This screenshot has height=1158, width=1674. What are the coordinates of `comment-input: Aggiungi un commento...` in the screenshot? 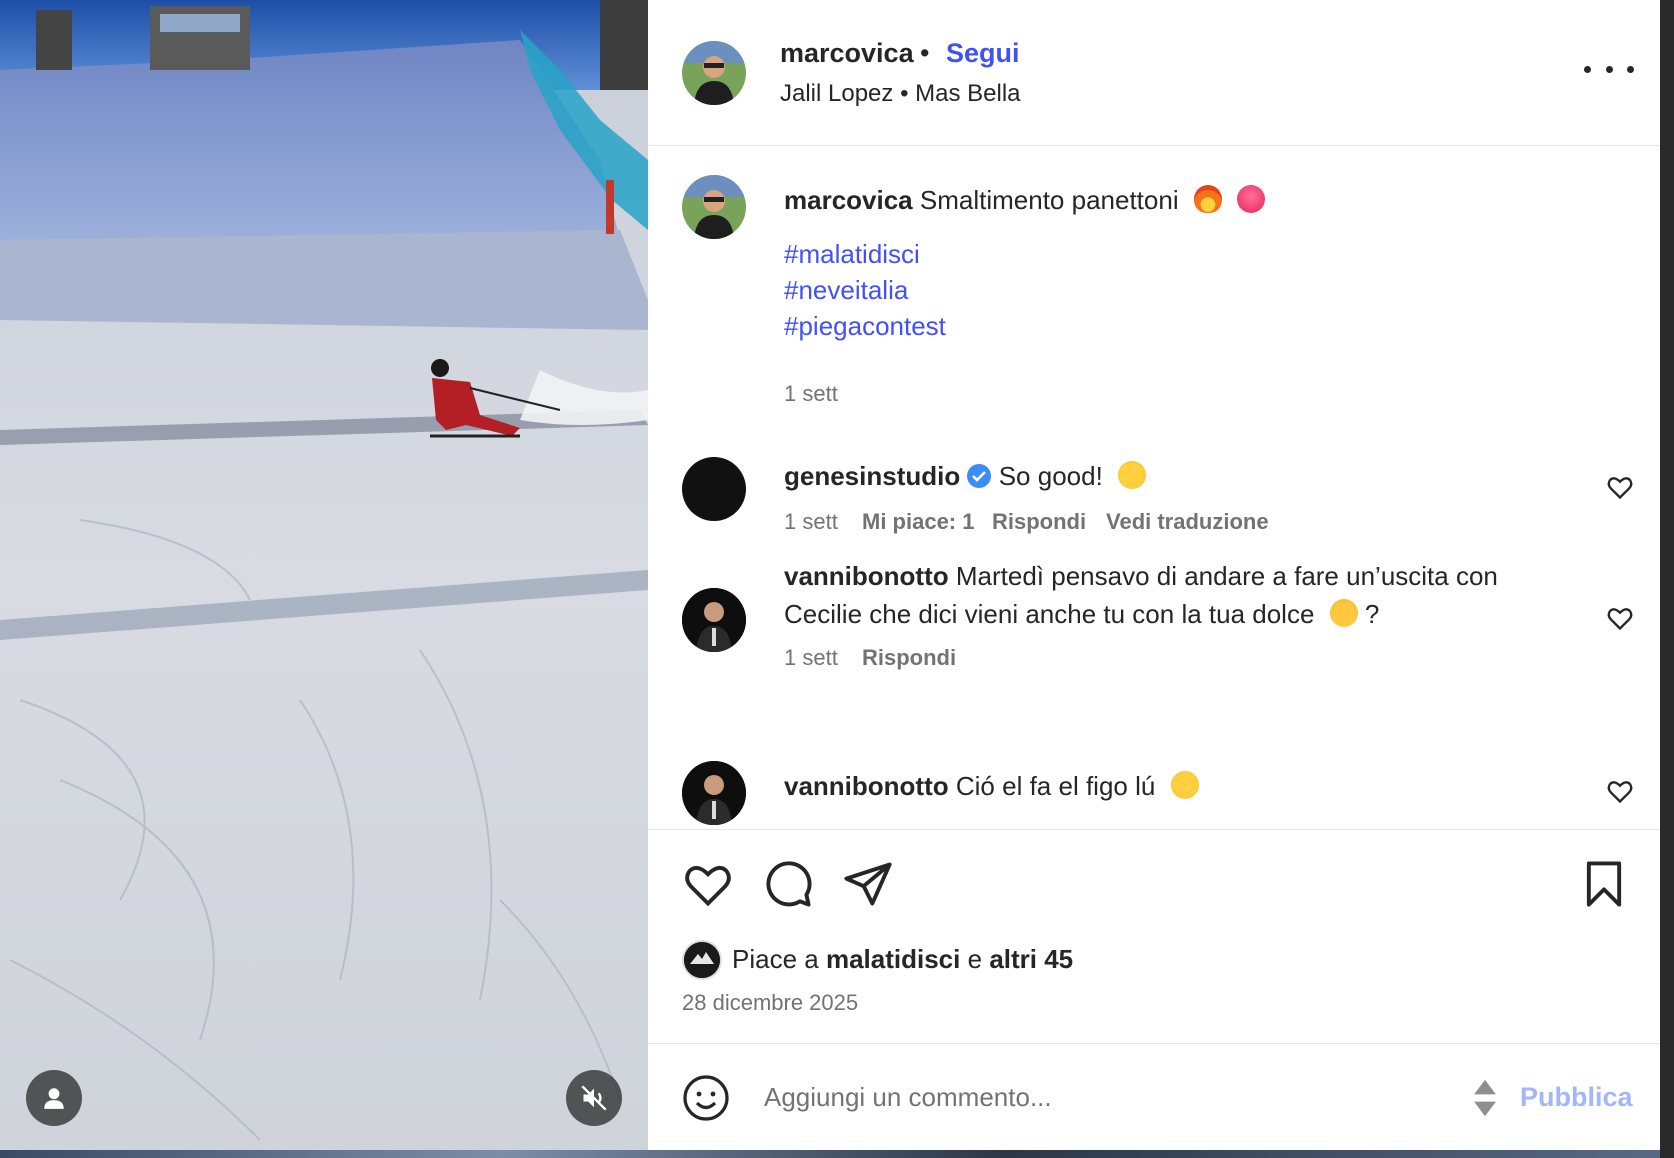 It's located at (908, 1097).